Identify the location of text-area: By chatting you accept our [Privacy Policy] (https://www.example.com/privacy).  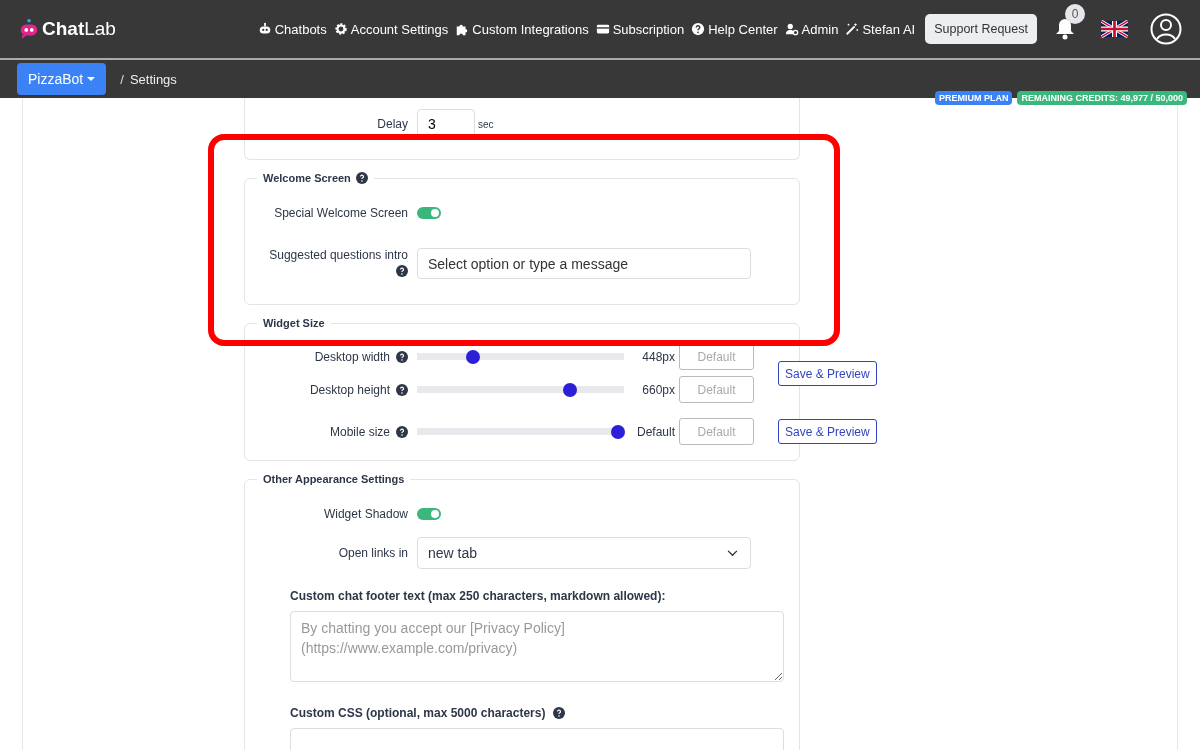
(537, 646).